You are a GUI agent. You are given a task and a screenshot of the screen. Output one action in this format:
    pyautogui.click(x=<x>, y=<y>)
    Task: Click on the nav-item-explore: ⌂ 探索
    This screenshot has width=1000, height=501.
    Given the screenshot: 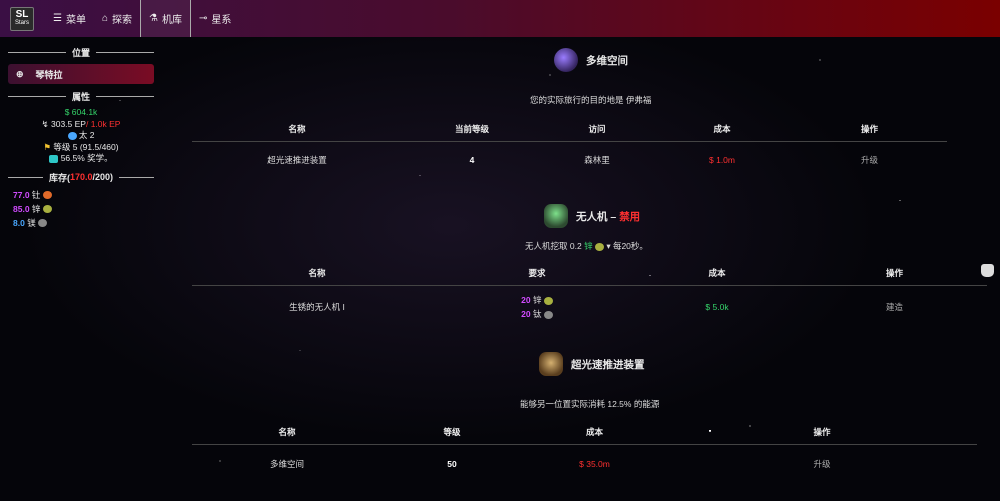 What is the action you would take?
    pyautogui.click(x=117, y=18)
    